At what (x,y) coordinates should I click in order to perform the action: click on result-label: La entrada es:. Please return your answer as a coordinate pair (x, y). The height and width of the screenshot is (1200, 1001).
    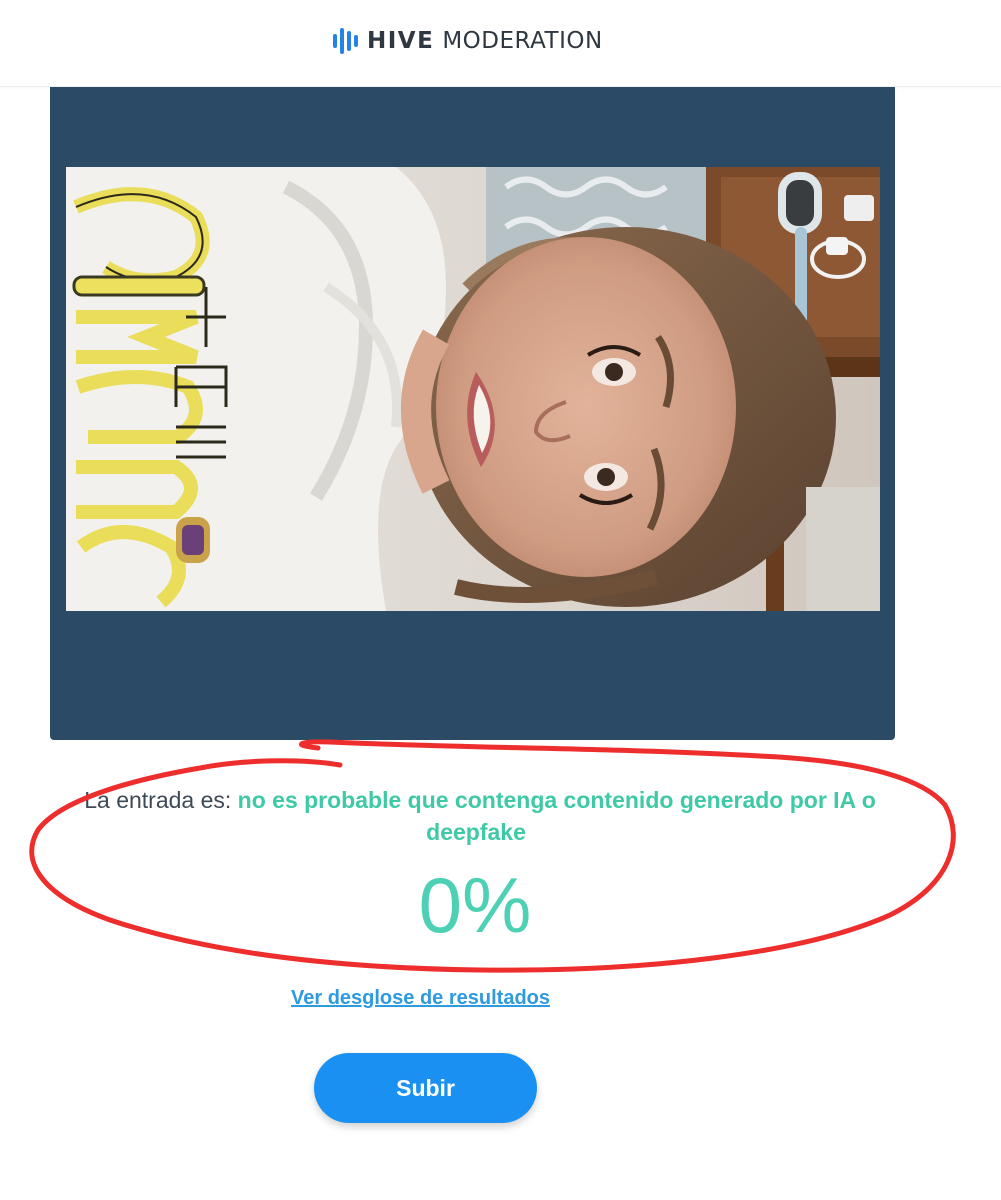
    Looking at the image, I should click on (158, 800).